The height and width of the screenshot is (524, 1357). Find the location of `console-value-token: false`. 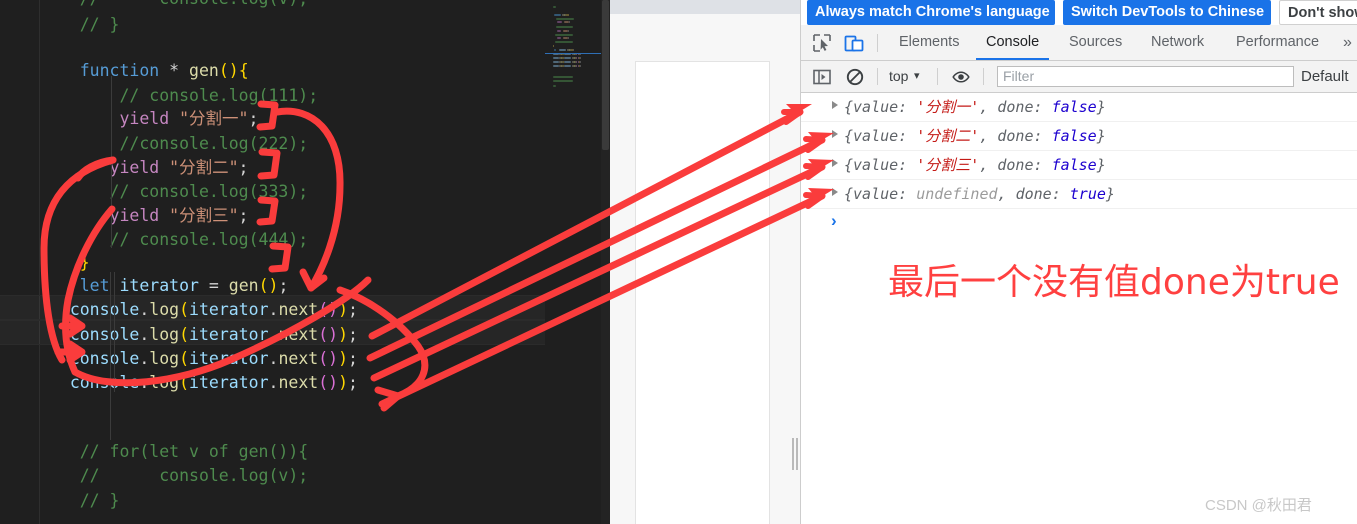

console-value-token: false is located at coordinates (1074, 107).